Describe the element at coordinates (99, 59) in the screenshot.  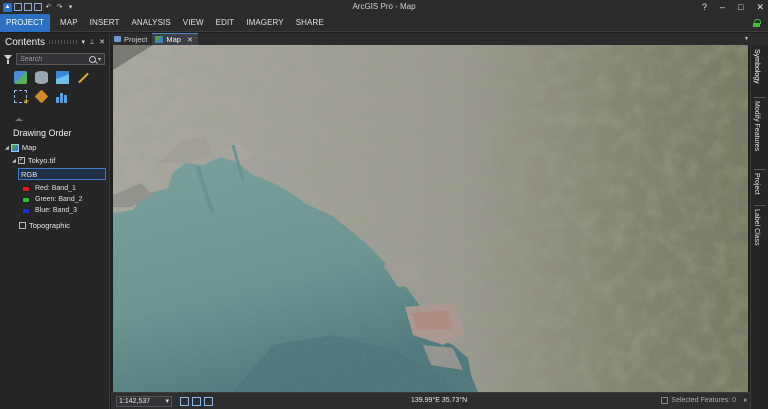
I see `search-dropdown-icon: ▾` at that location.